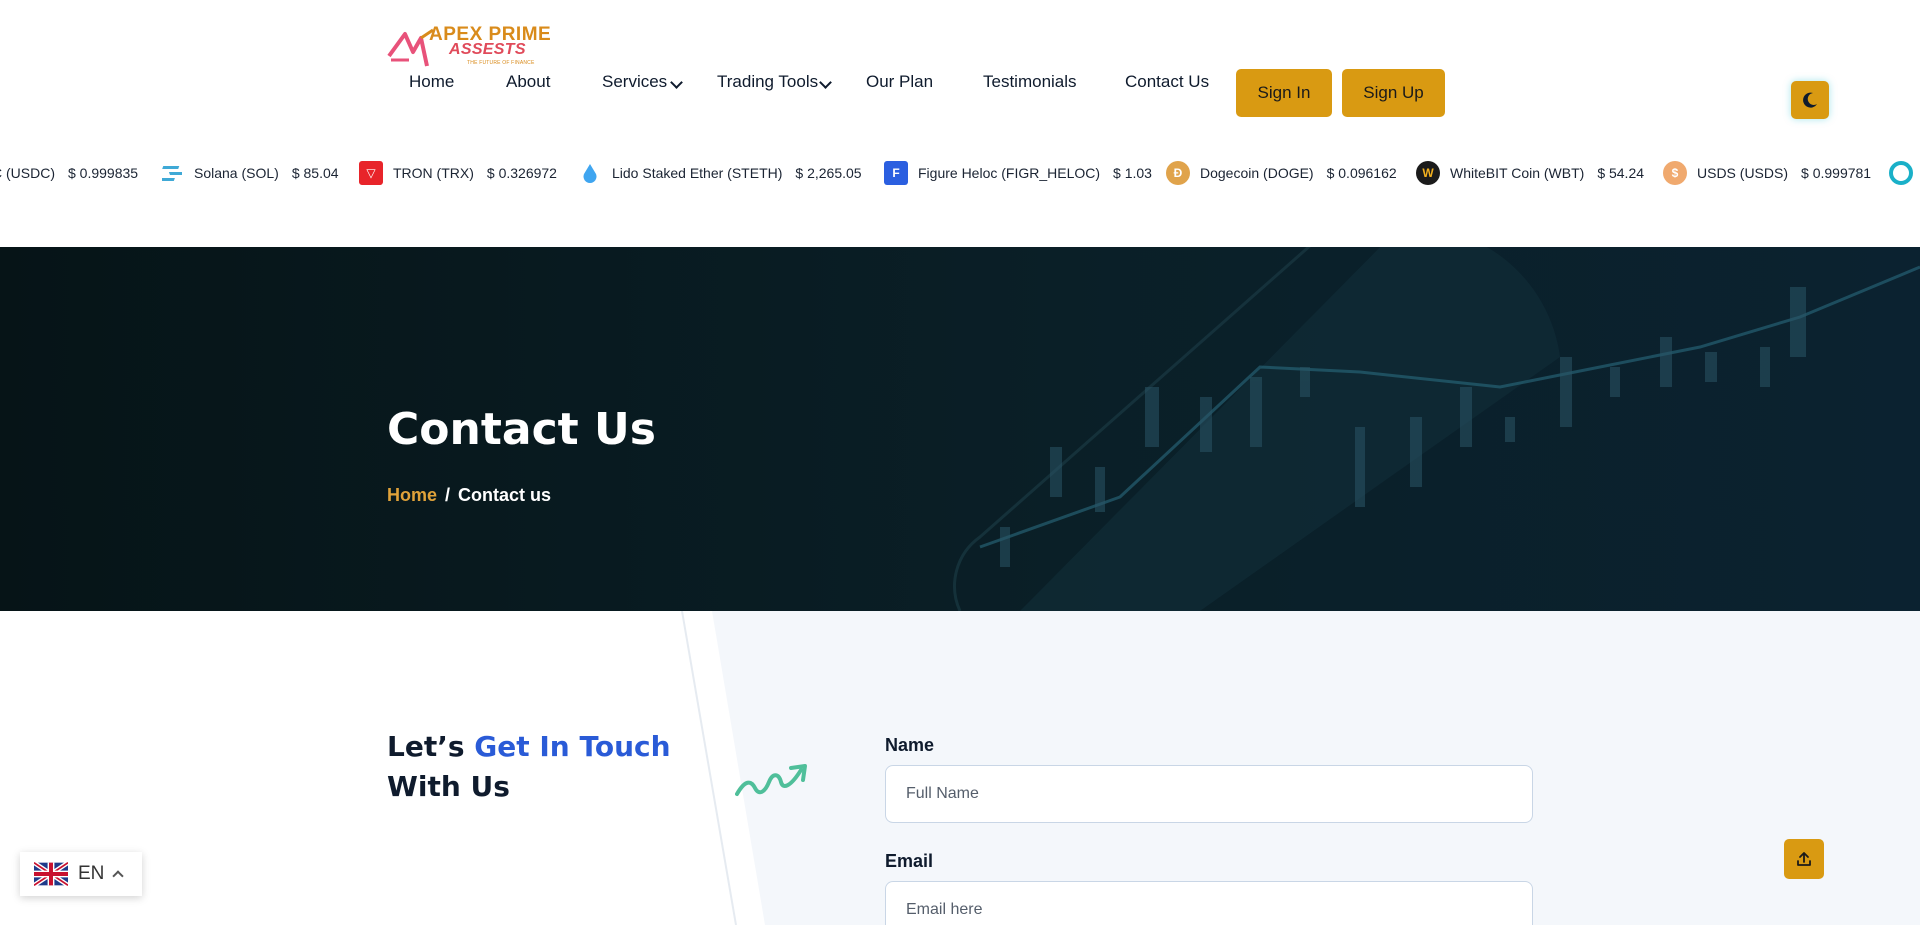 Image resolution: width=1920 pixels, height=925 pixels. I want to click on ticker-item: Lido Staked Ether (STETH) $ 2,265.05, so click(720, 173).